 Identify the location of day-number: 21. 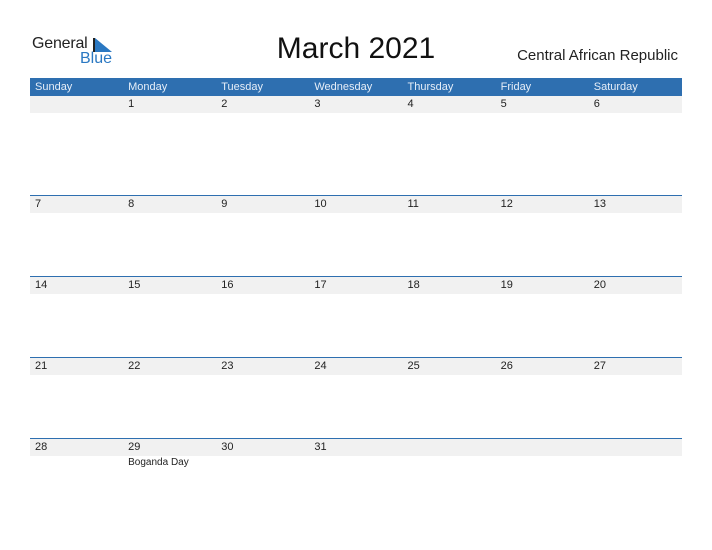
(41, 366).